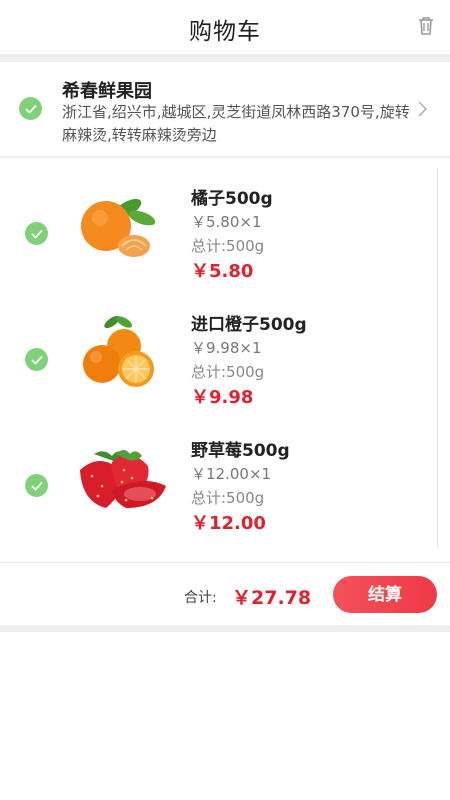  Describe the element at coordinates (249, 325) in the screenshot. I see `item-name: 进口橙子500g` at that location.